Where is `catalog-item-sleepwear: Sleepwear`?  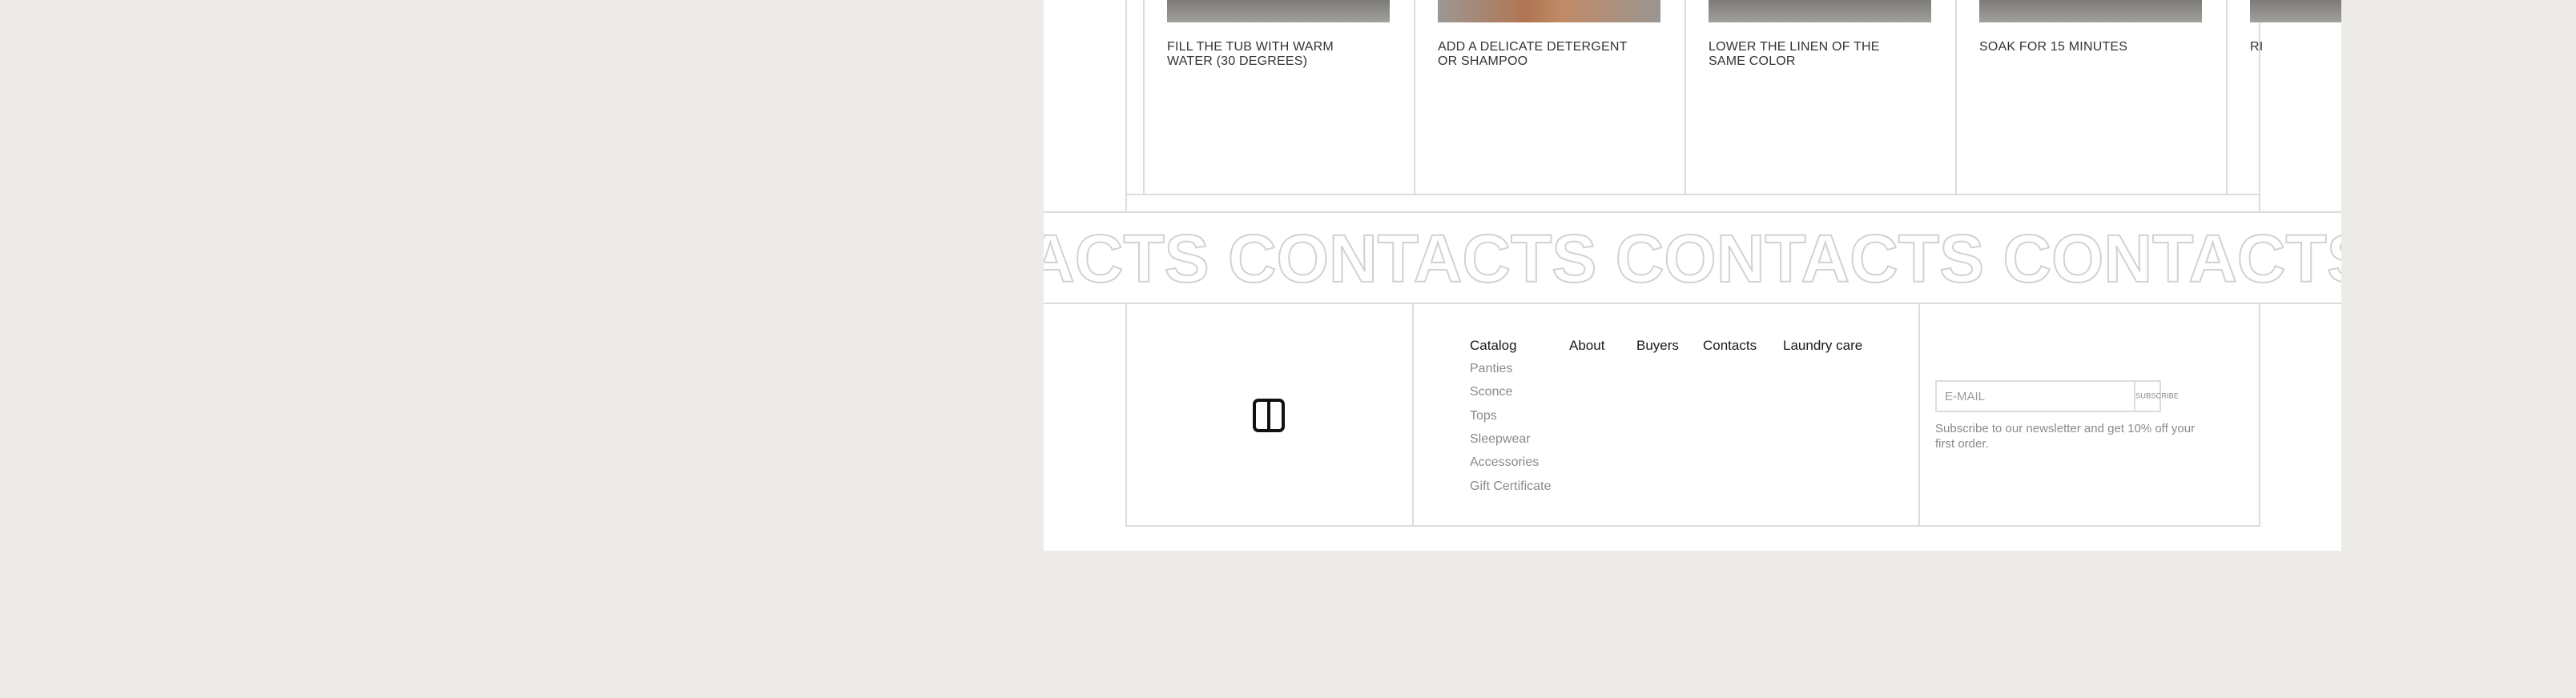
catalog-item-sleepwear: Sleepwear is located at coordinates (1500, 439).